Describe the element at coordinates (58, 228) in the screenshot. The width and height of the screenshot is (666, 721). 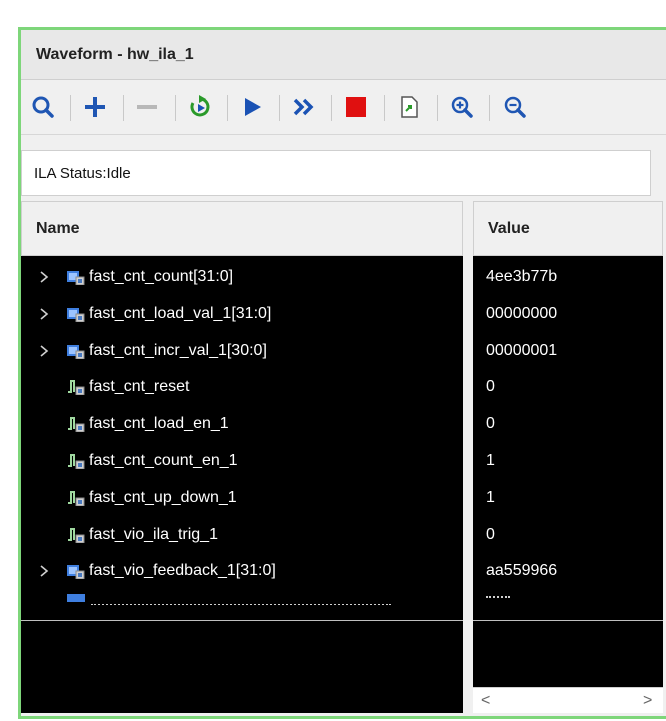
I see `name-column-label: Name` at that location.